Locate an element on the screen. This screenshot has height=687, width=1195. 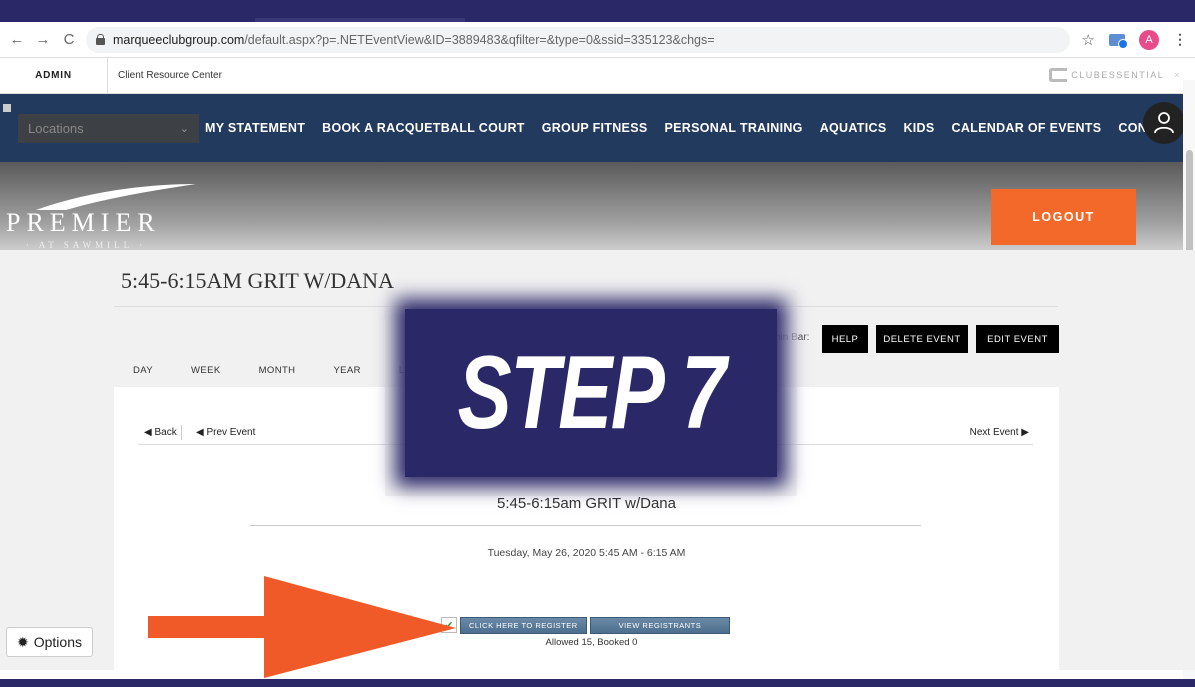
help-button: HELP is located at coordinates (845, 339).